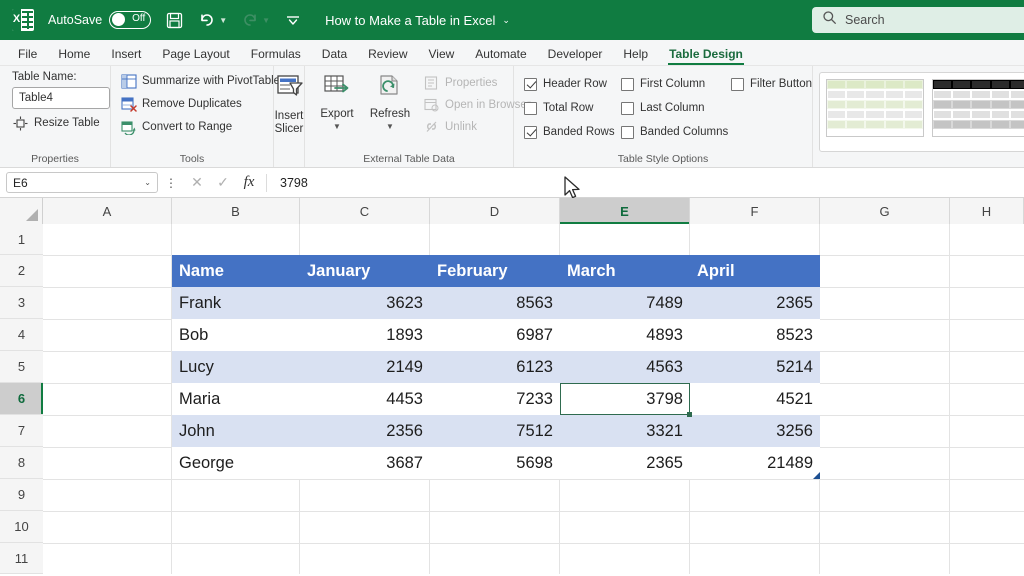 Image resolution: width=1024 pixels, height=576 pixels. I want to click on checkbox-filter-button: Filter Button, so click(771, 84).